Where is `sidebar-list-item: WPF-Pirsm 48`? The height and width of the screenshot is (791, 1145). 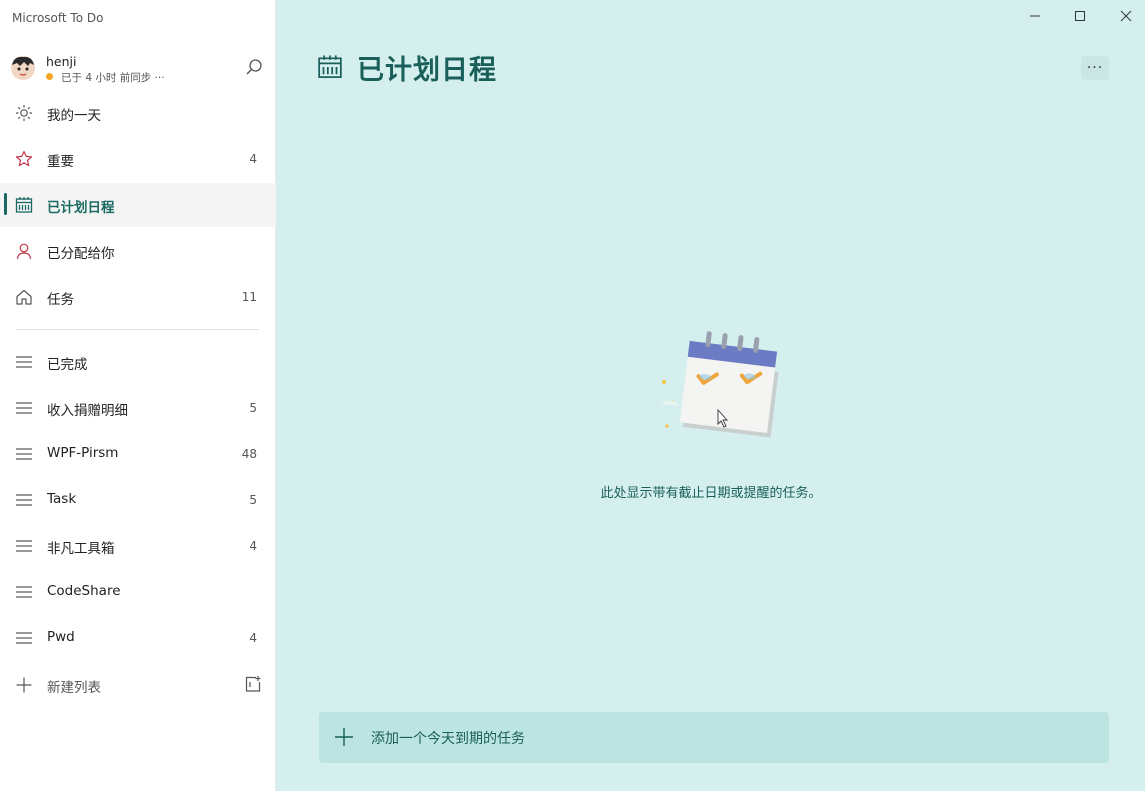 sidebar-list-item: WPF-Pirsm 48 is located at coordinates (138, 454).